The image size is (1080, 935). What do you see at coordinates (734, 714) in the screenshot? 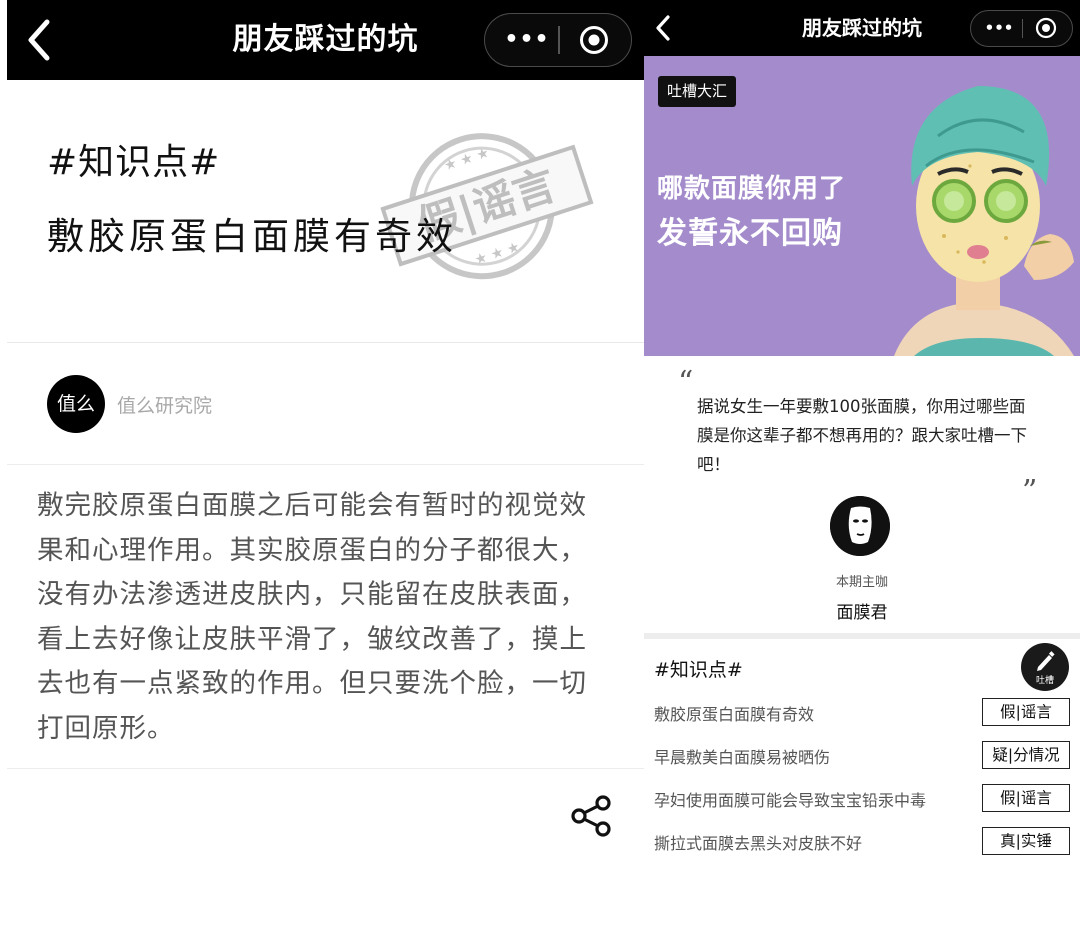
I see `claim-text: 敷胶原蛋白面膜有奇效` at bounding box center [734, 714].